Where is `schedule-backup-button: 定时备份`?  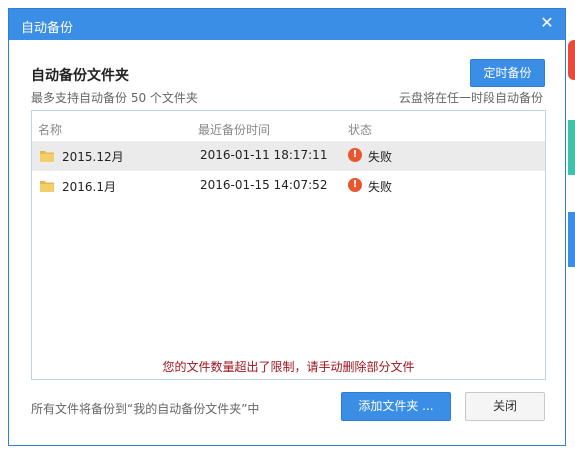 schedule-backup-button: 定时备份 is located at coordinates (507, 73).